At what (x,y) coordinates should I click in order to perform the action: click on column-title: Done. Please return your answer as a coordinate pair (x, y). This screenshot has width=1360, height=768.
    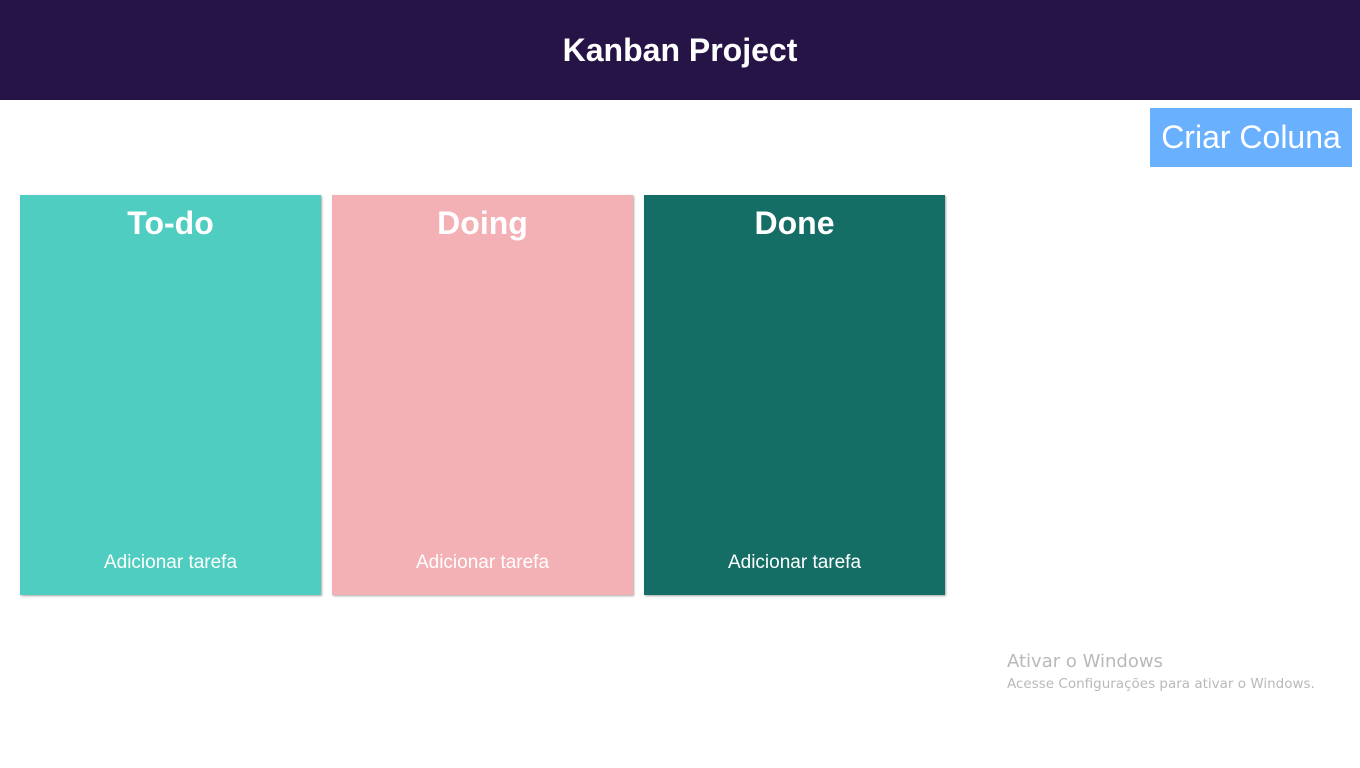
    Looking at the image, I should click on (794, 223).